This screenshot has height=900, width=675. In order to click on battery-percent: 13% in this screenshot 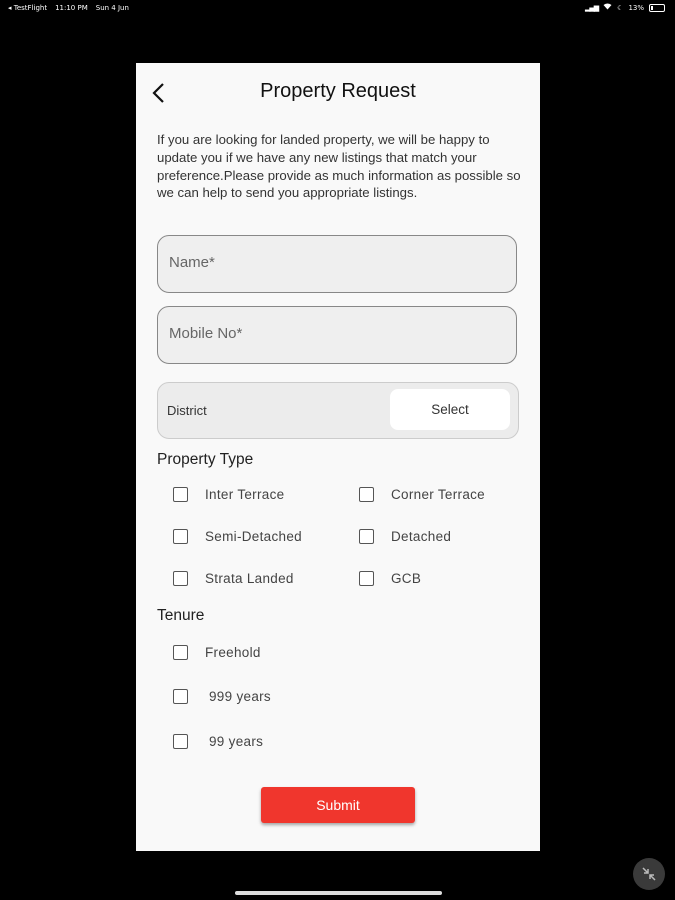, I will do `click(636, 7)`.